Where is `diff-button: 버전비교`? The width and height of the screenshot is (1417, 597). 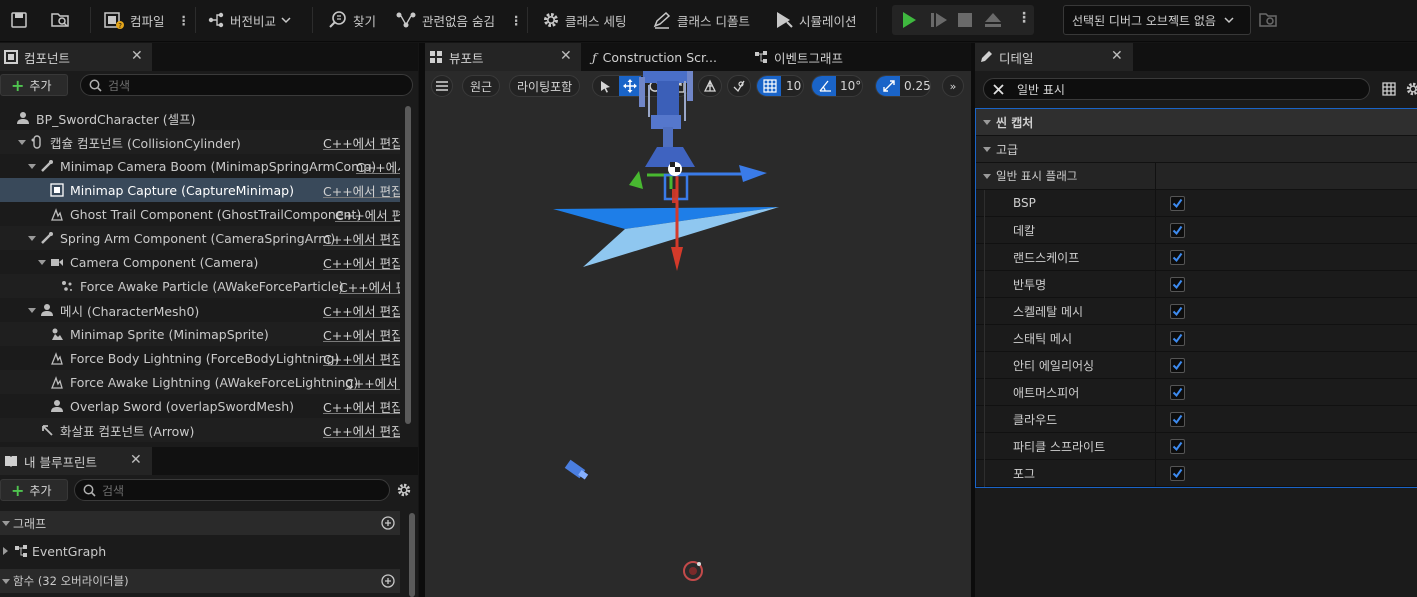
diff-button: 버전비교 is located at coordinates (249, 20).